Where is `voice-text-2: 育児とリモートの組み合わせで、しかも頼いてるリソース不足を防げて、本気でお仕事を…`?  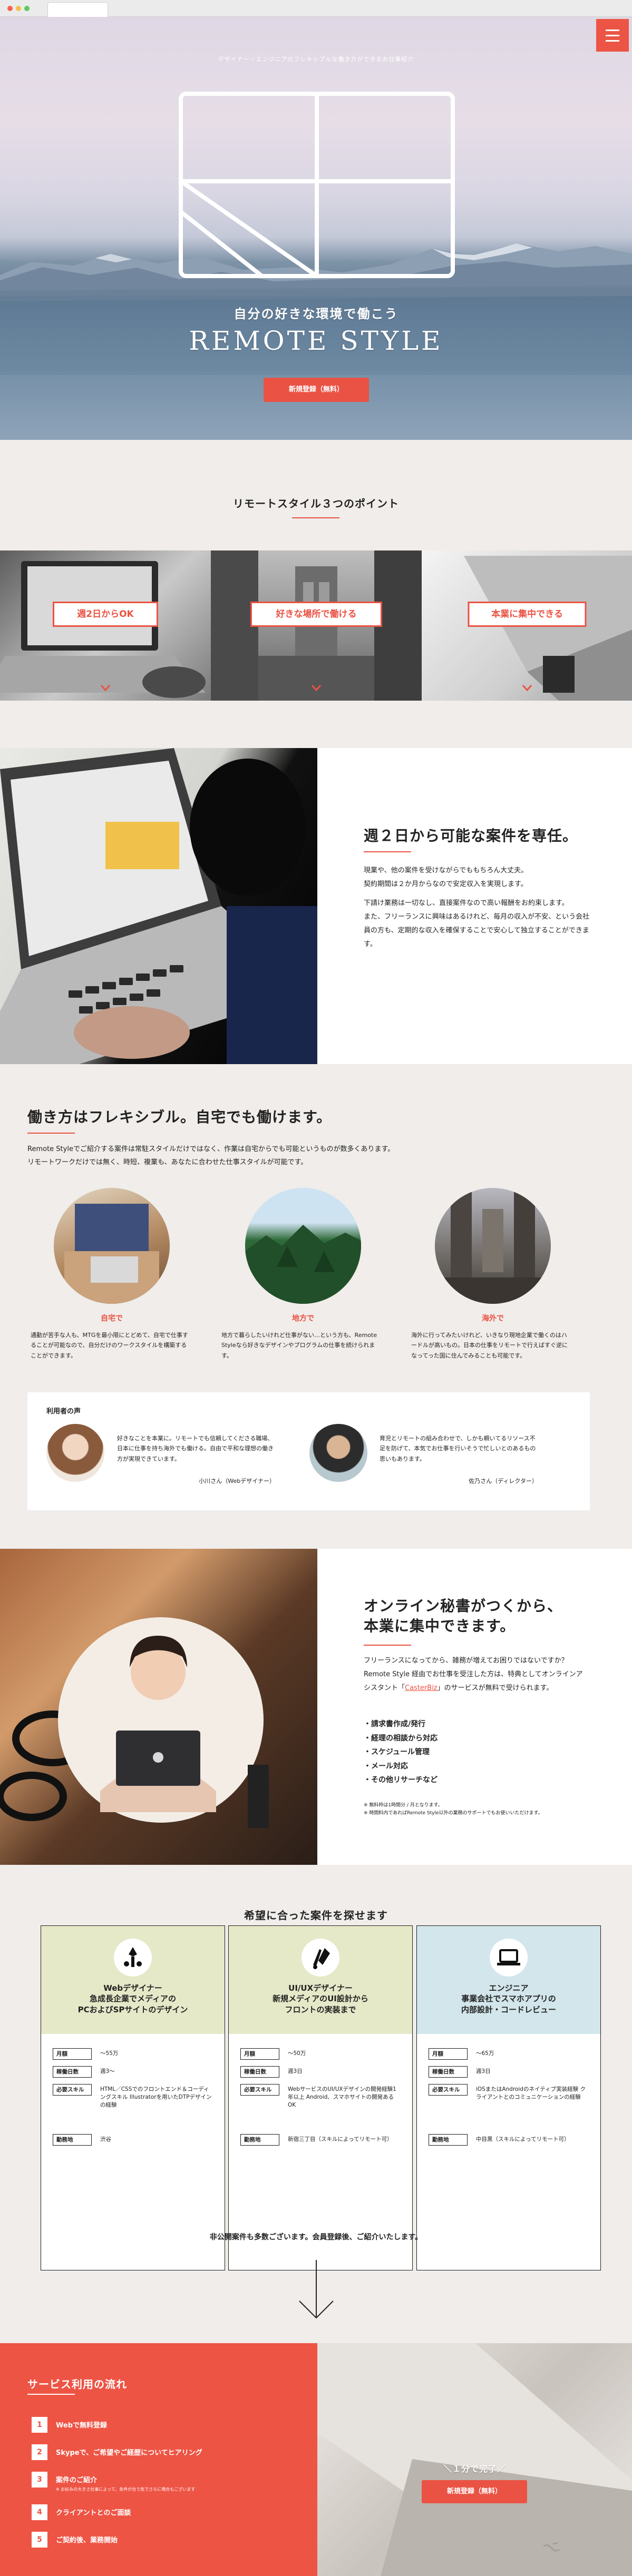 voice-text-2: 育児とリモートの組み合わせで、しかも頼いてるリソース不足を防げて、本気でお仕事を… is located at coordinates (458, 1448).